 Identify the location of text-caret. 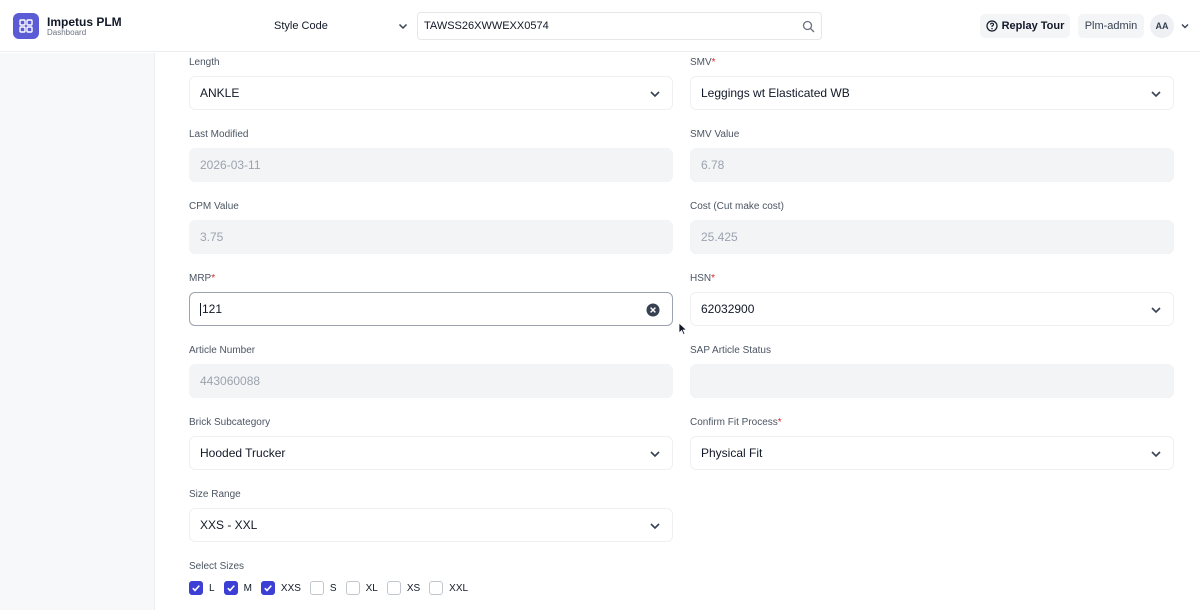
(200, 309).